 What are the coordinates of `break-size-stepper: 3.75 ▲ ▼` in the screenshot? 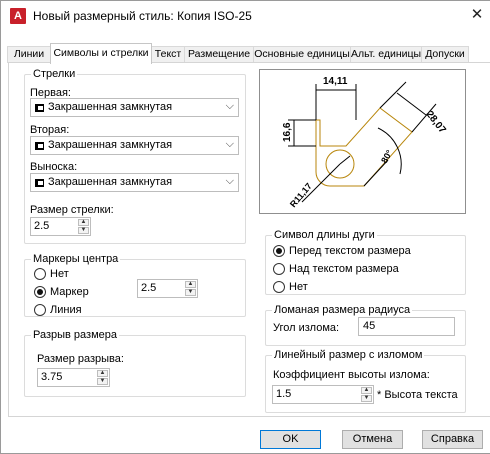 It's located at (73, 377).